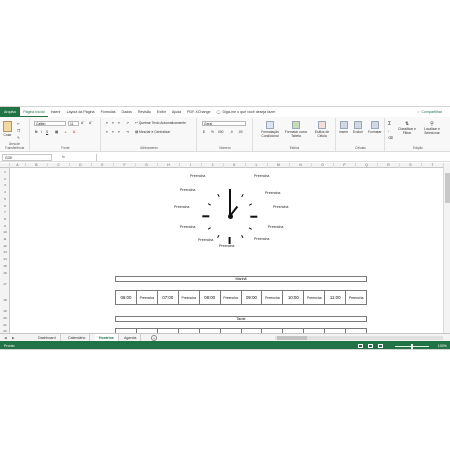  Describe the element at coordinates (380, 346) in the screenshot. I see `page-break-view-icon` at that location.